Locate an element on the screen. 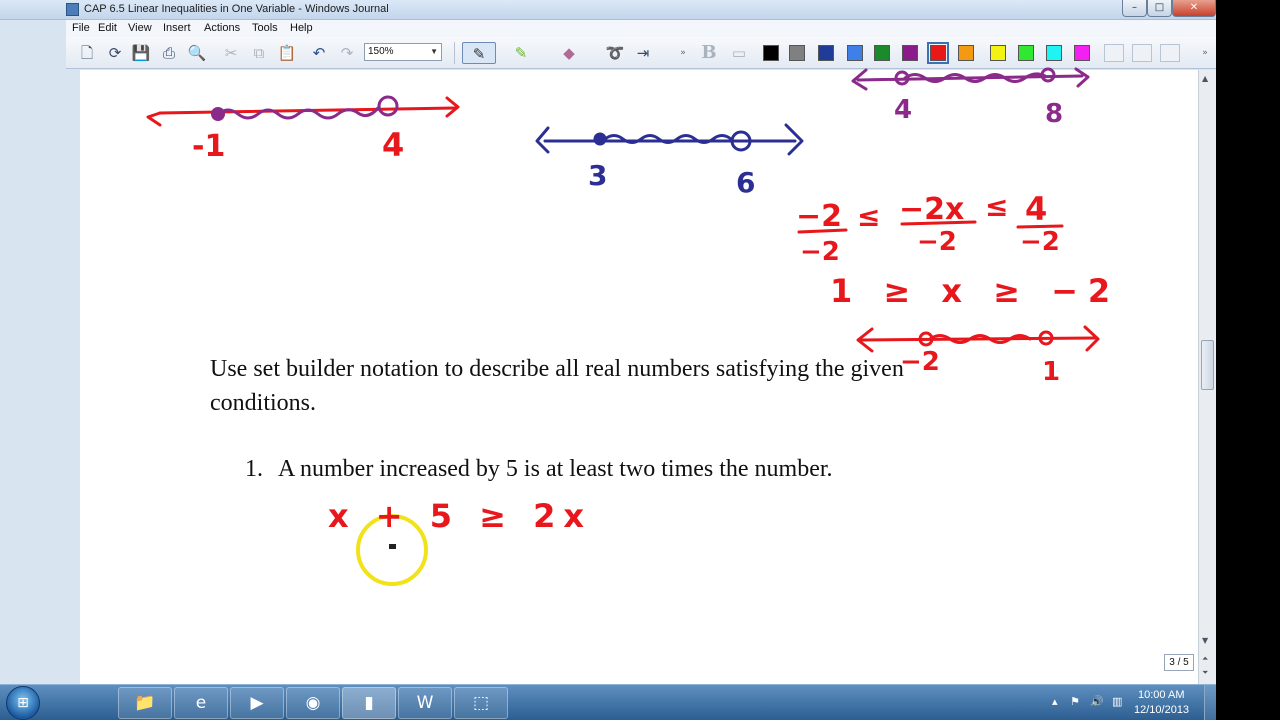 The image size is (1280, 720). scroll-down-icon: ▼ is located at coordinates (1205, 640).